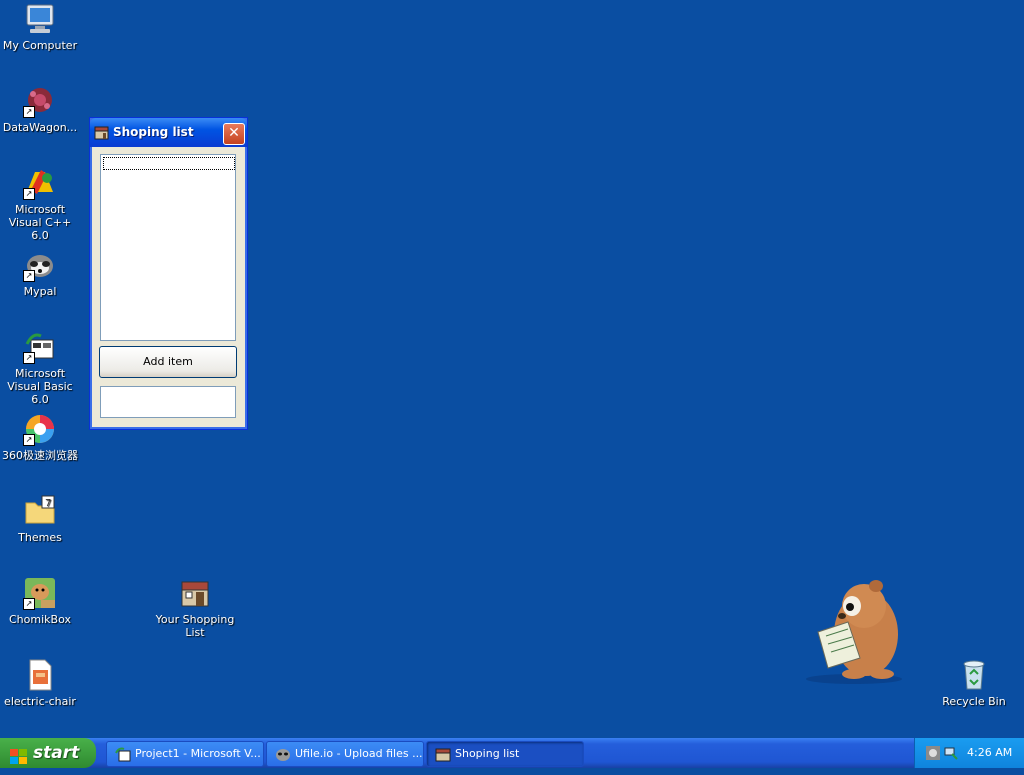 The image size is (1024, 775). What do you see at coordinates (40, 675) in the screenshot?
I see `file-icon` at bounding box center [40, 675].